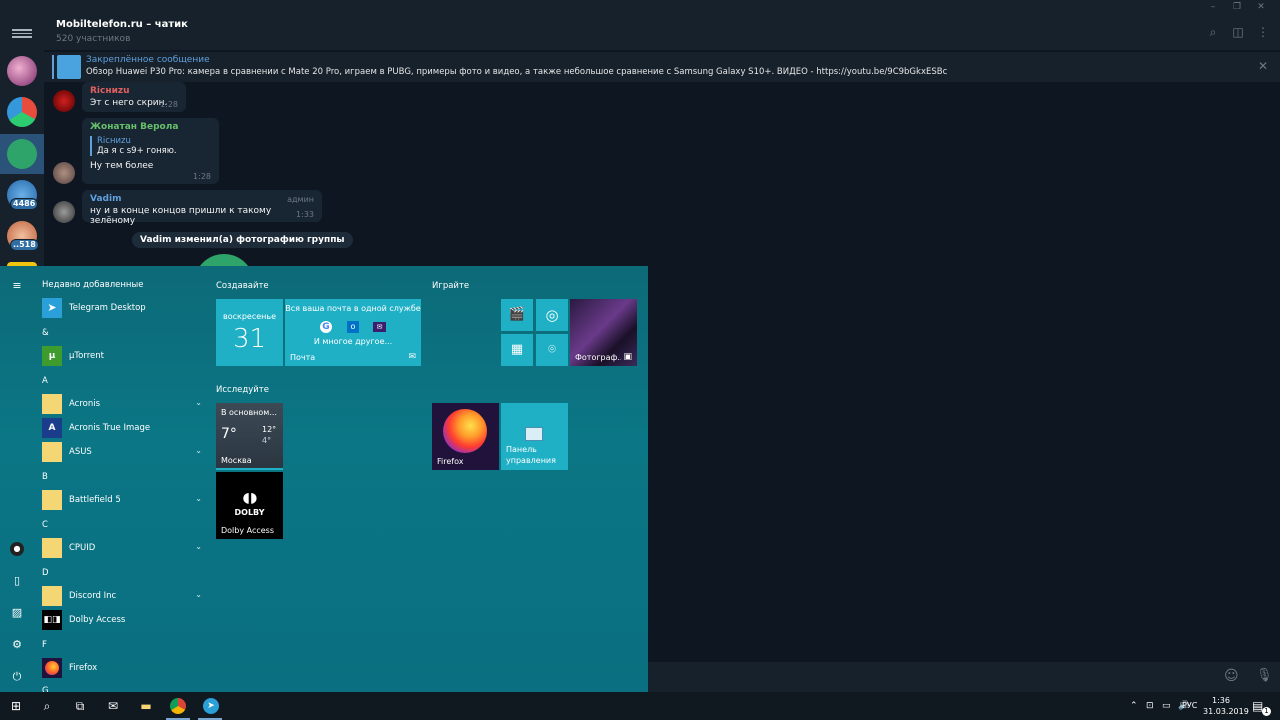  What do you see at coordinates (122, 24) in the screenshot?
I see `chat-title: Mobiltelefon.ru – чатик` at bounding box center [122, 24].